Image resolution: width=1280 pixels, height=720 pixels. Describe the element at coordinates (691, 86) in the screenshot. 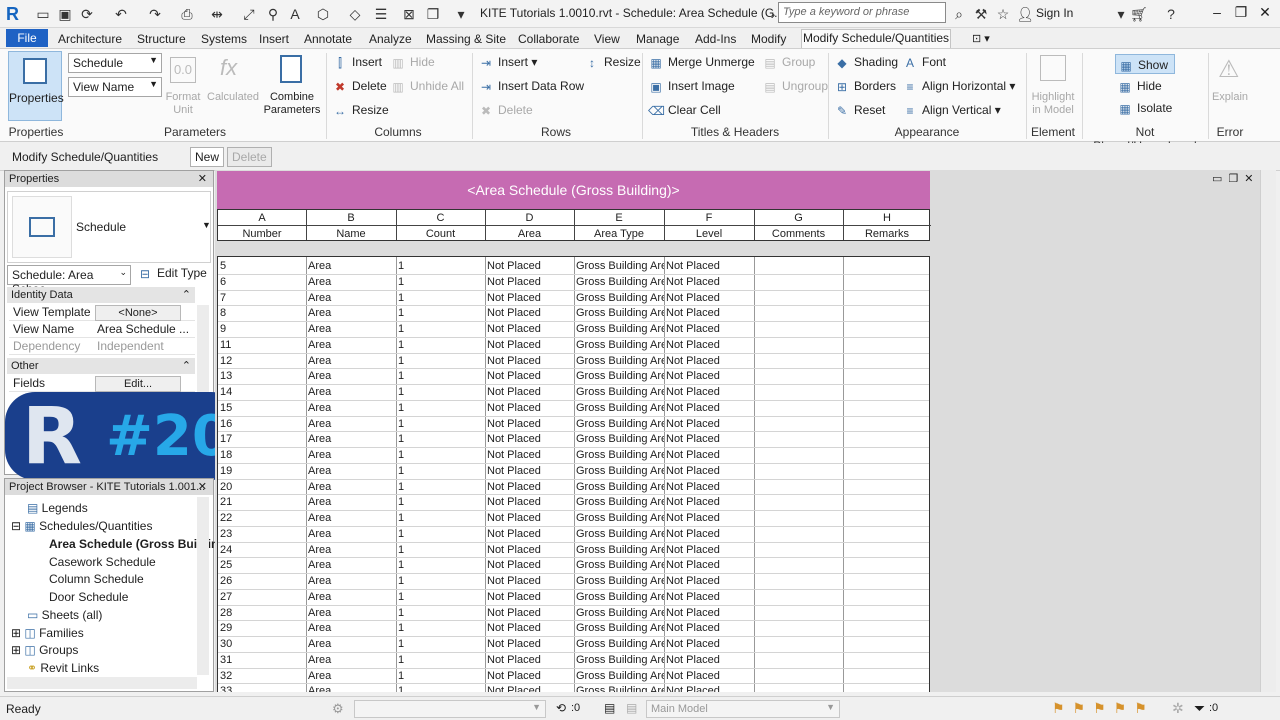

I see `insert-image-button: ▣ Insert Image` at that location.